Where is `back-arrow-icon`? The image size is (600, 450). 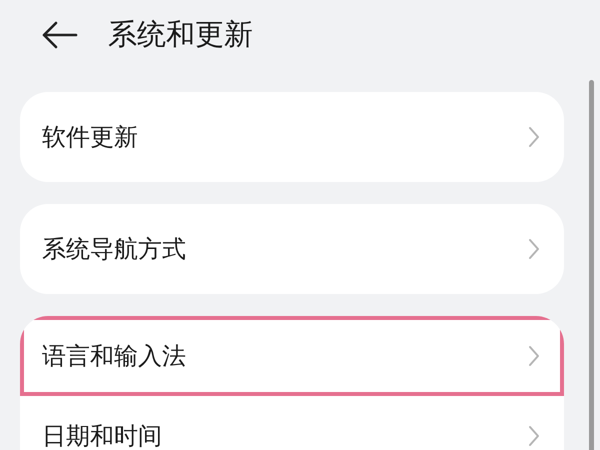
back-arrow-icon is located at coordinates (60, 35).